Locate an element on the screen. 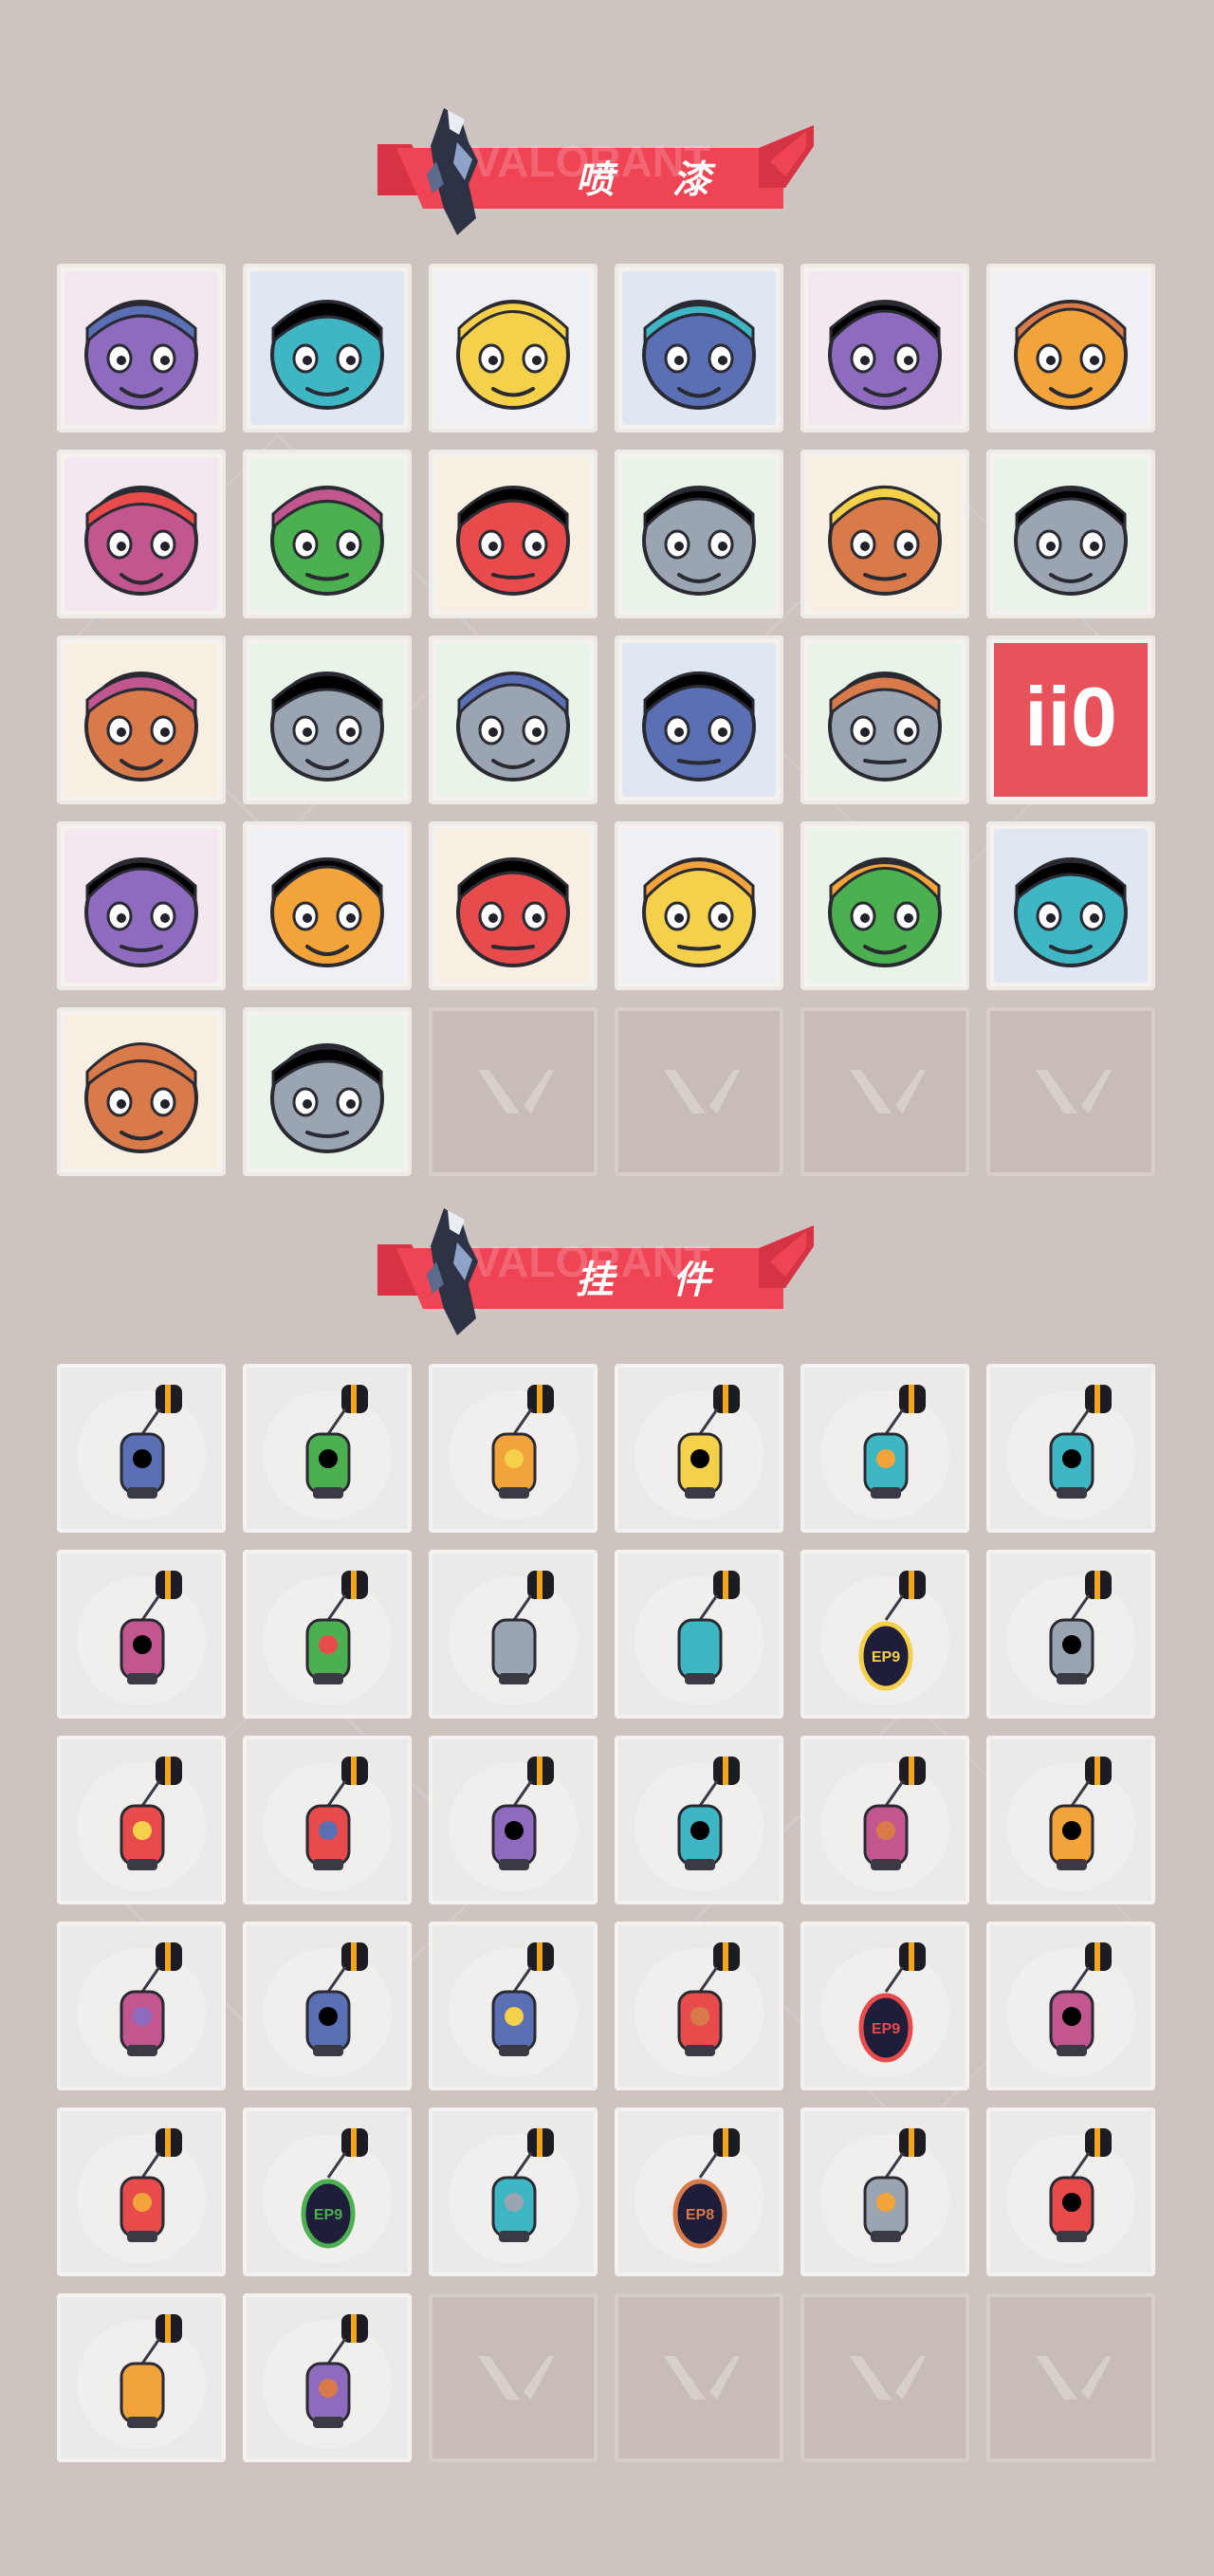 The height and width of the screenshot is (2576, 1214). raccoon-sunglasses-spray is located at coordinates (884, 348).